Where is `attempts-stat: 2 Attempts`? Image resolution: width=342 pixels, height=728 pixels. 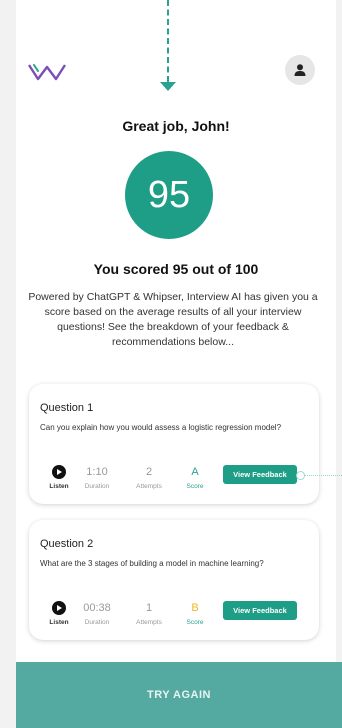
attempts-stat: 2 Attempts is located at coordinates (149, 477).